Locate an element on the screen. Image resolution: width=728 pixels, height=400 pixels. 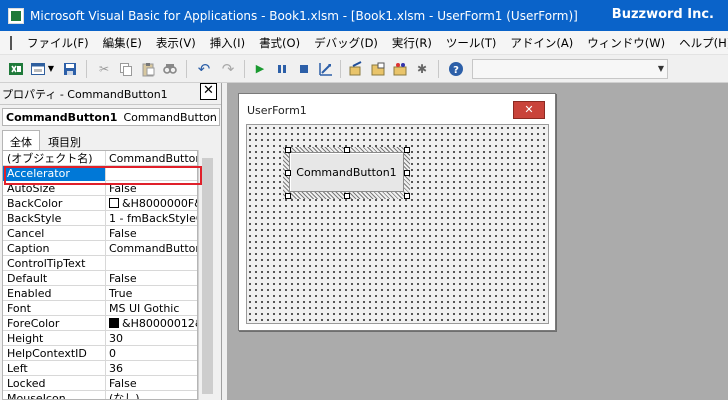
resize-handle-sw is located at coordinates (288, 196).